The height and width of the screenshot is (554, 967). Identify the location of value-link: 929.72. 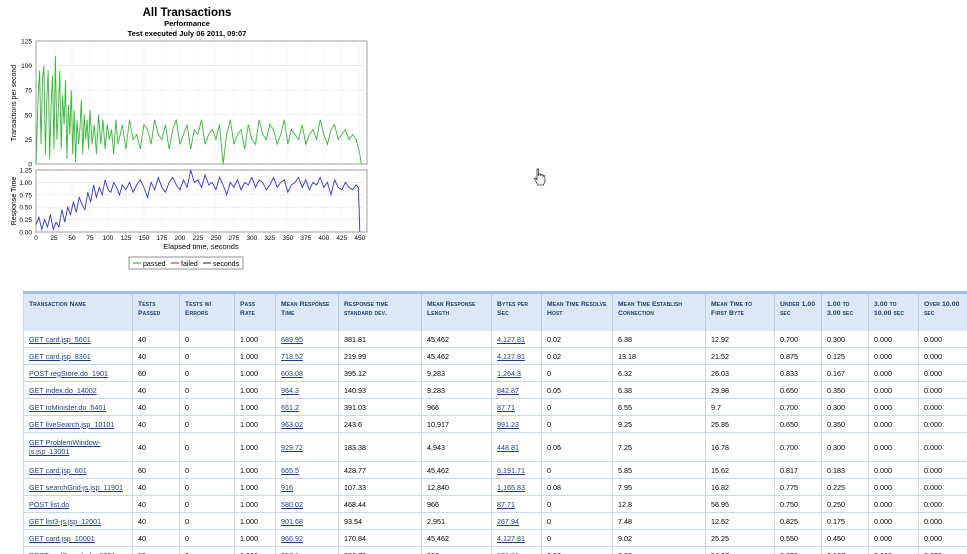
(292, 447).